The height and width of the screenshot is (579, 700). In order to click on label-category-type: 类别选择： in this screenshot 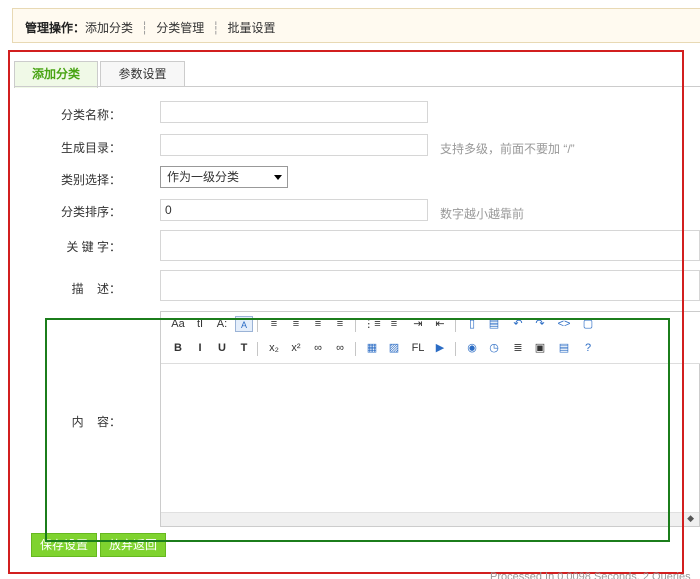, I will do `click(90, 180)`.